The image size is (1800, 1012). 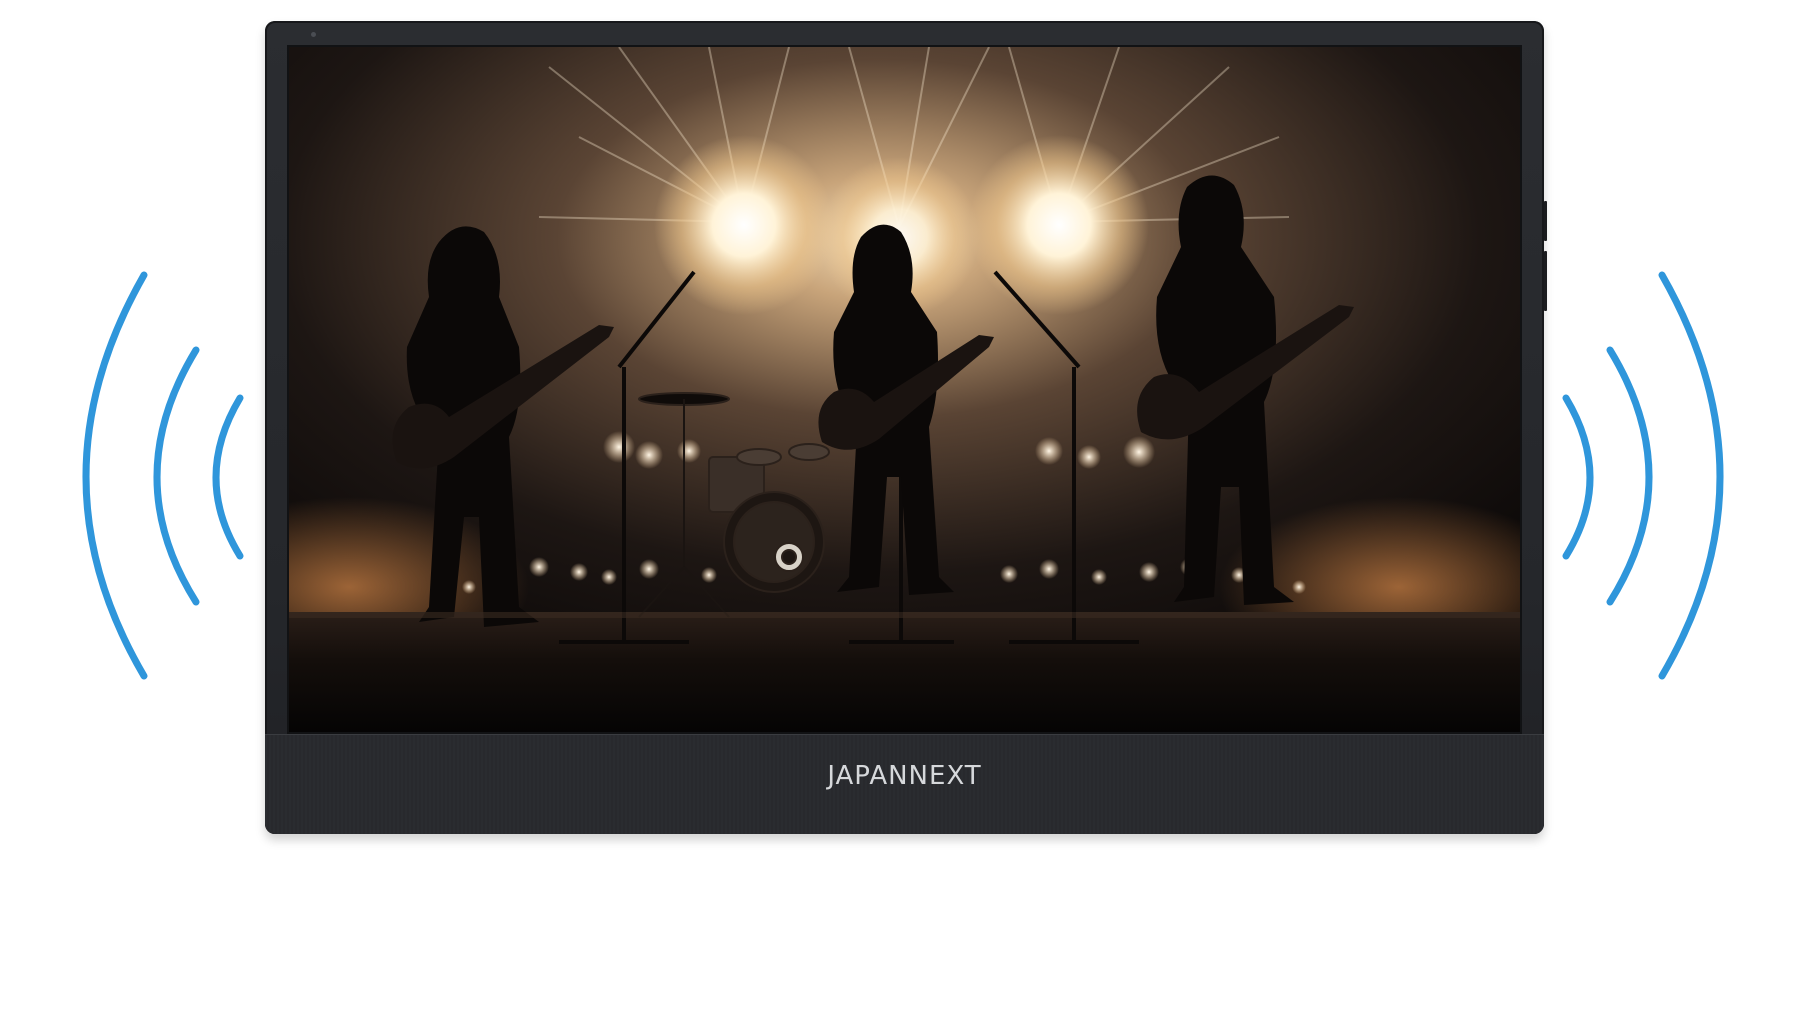 I want to click on sound-wave-right-icon, so click(x=1643, y=475).